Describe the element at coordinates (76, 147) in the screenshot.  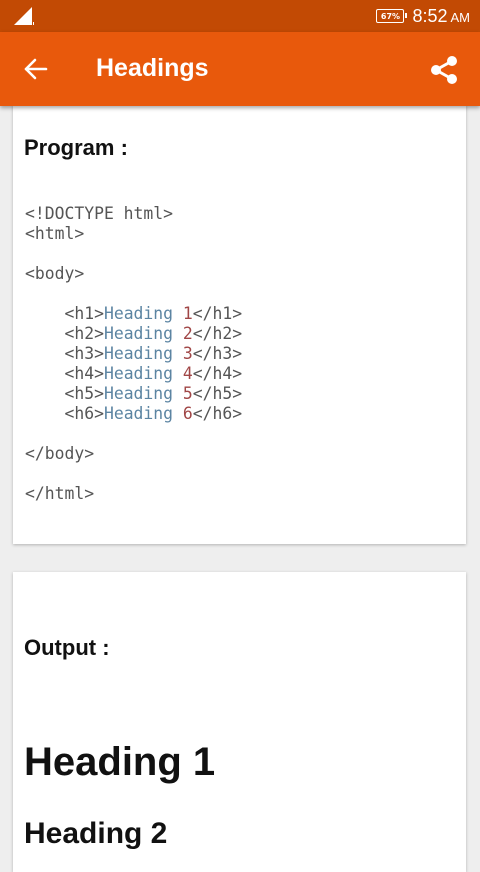
I see `program-title: Program :` at that location.